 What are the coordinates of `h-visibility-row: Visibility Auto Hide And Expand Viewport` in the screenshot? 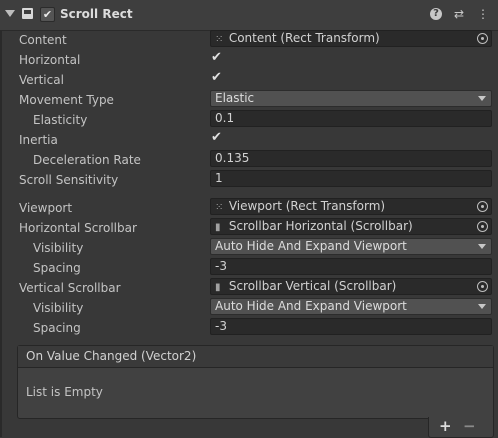 It's located at (249, 248).